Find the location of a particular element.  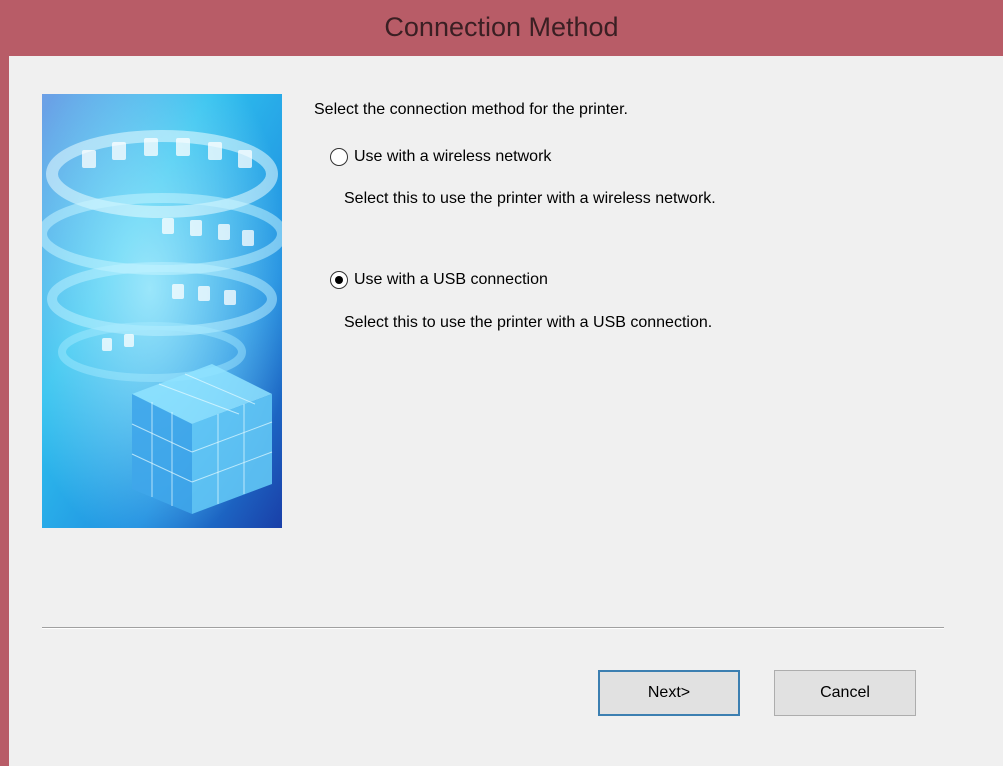

wireless-network-radio is located at coordinates (339, 157).